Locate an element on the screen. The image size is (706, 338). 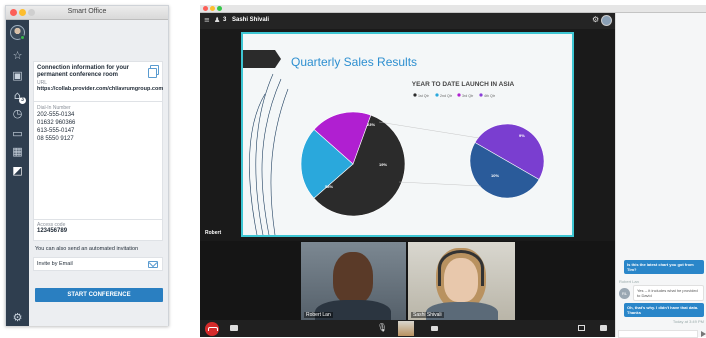
chat-toggle-icon is located at coordinates (234, 328).